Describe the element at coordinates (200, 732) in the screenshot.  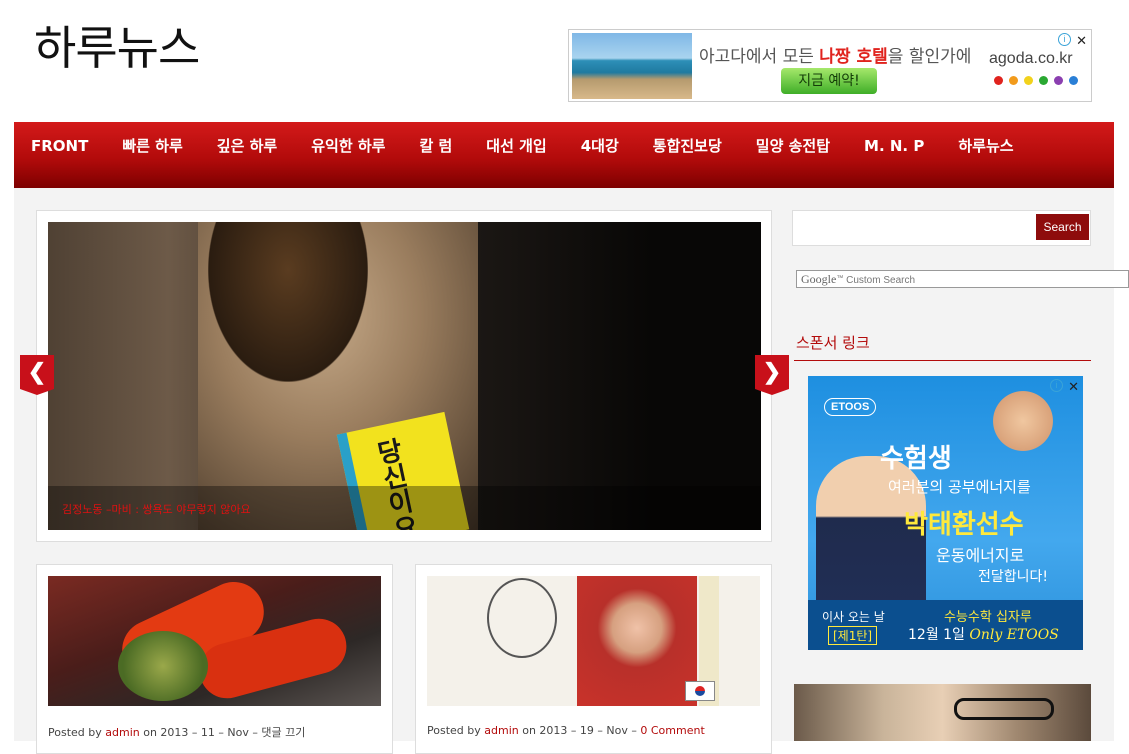
I see `post-date: on 2013 – 11 – Nov –` at that location.